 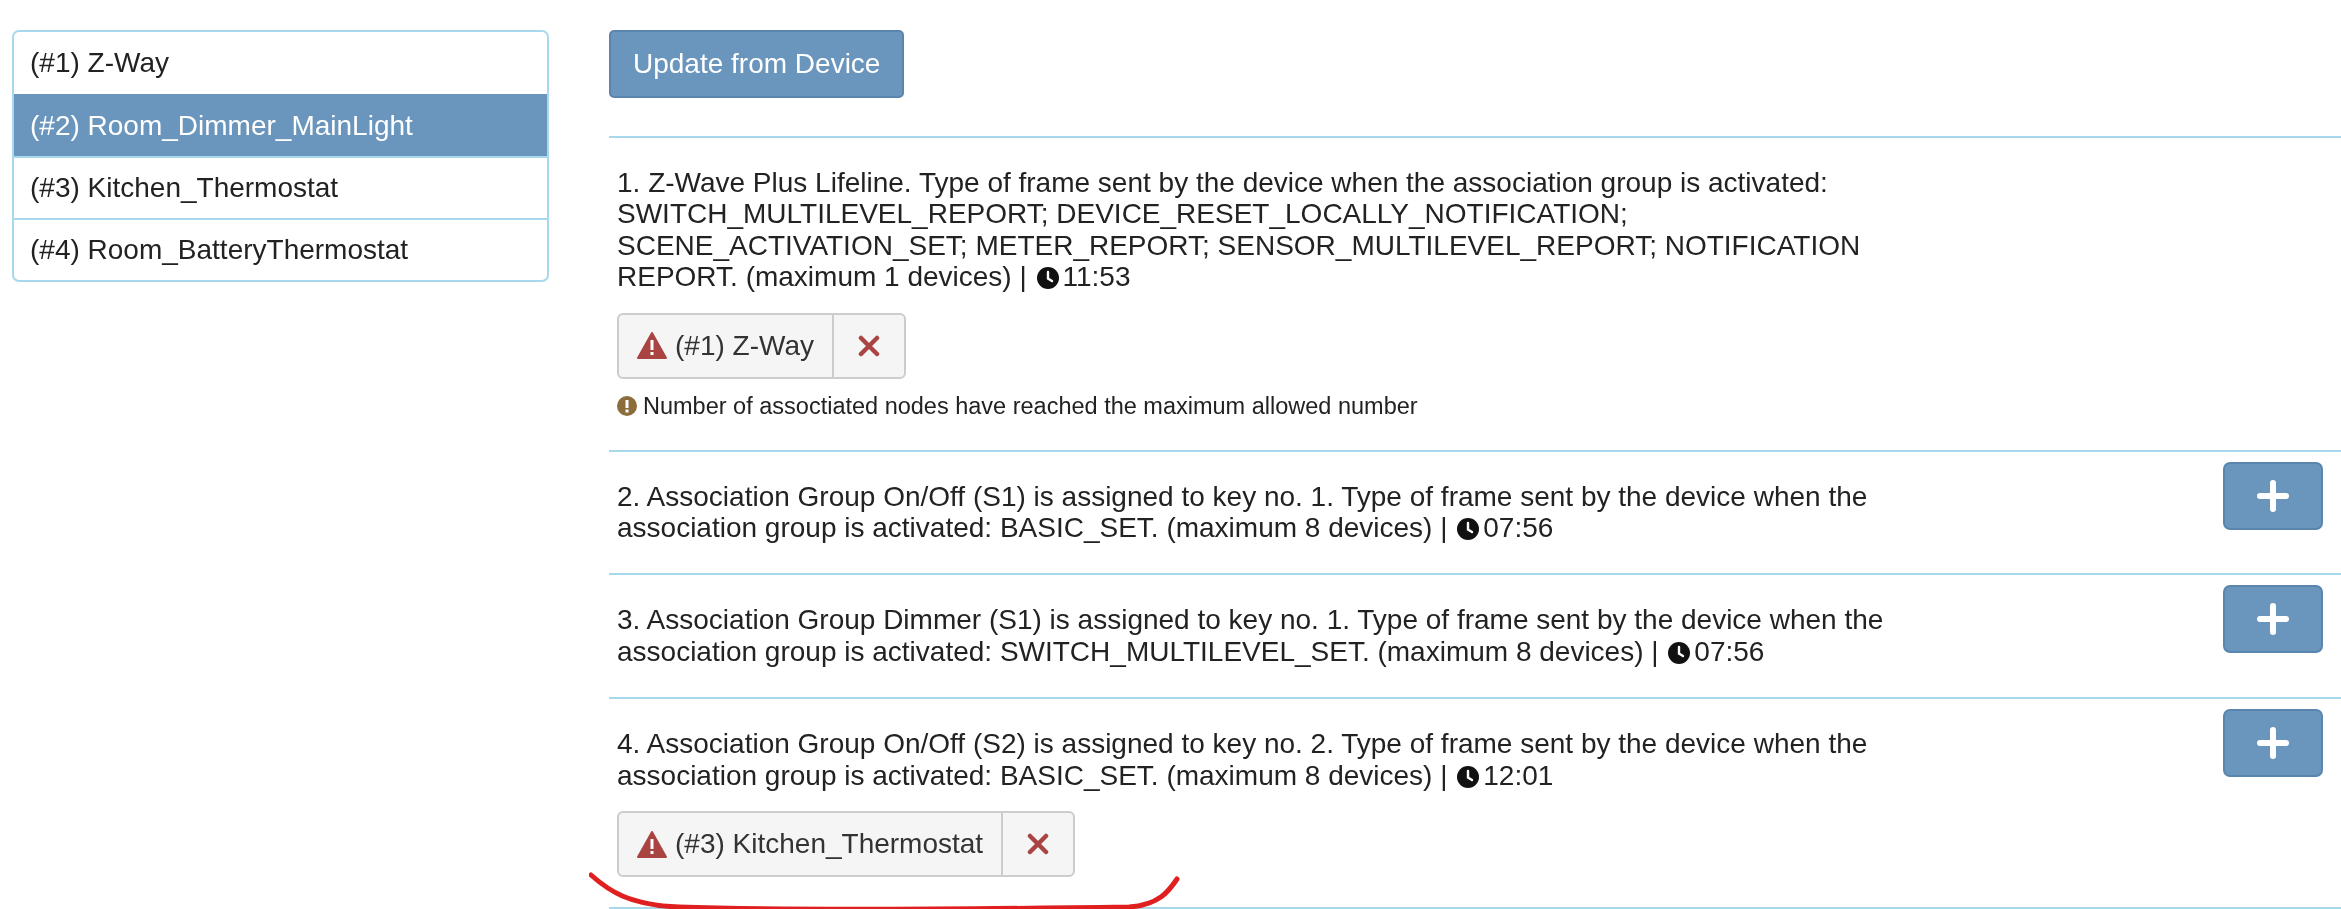 What do you see at coordinates (726, 345) in the screenshot?
I see `node-button: (#1) Z-Way` at bounding box center [726, 345].